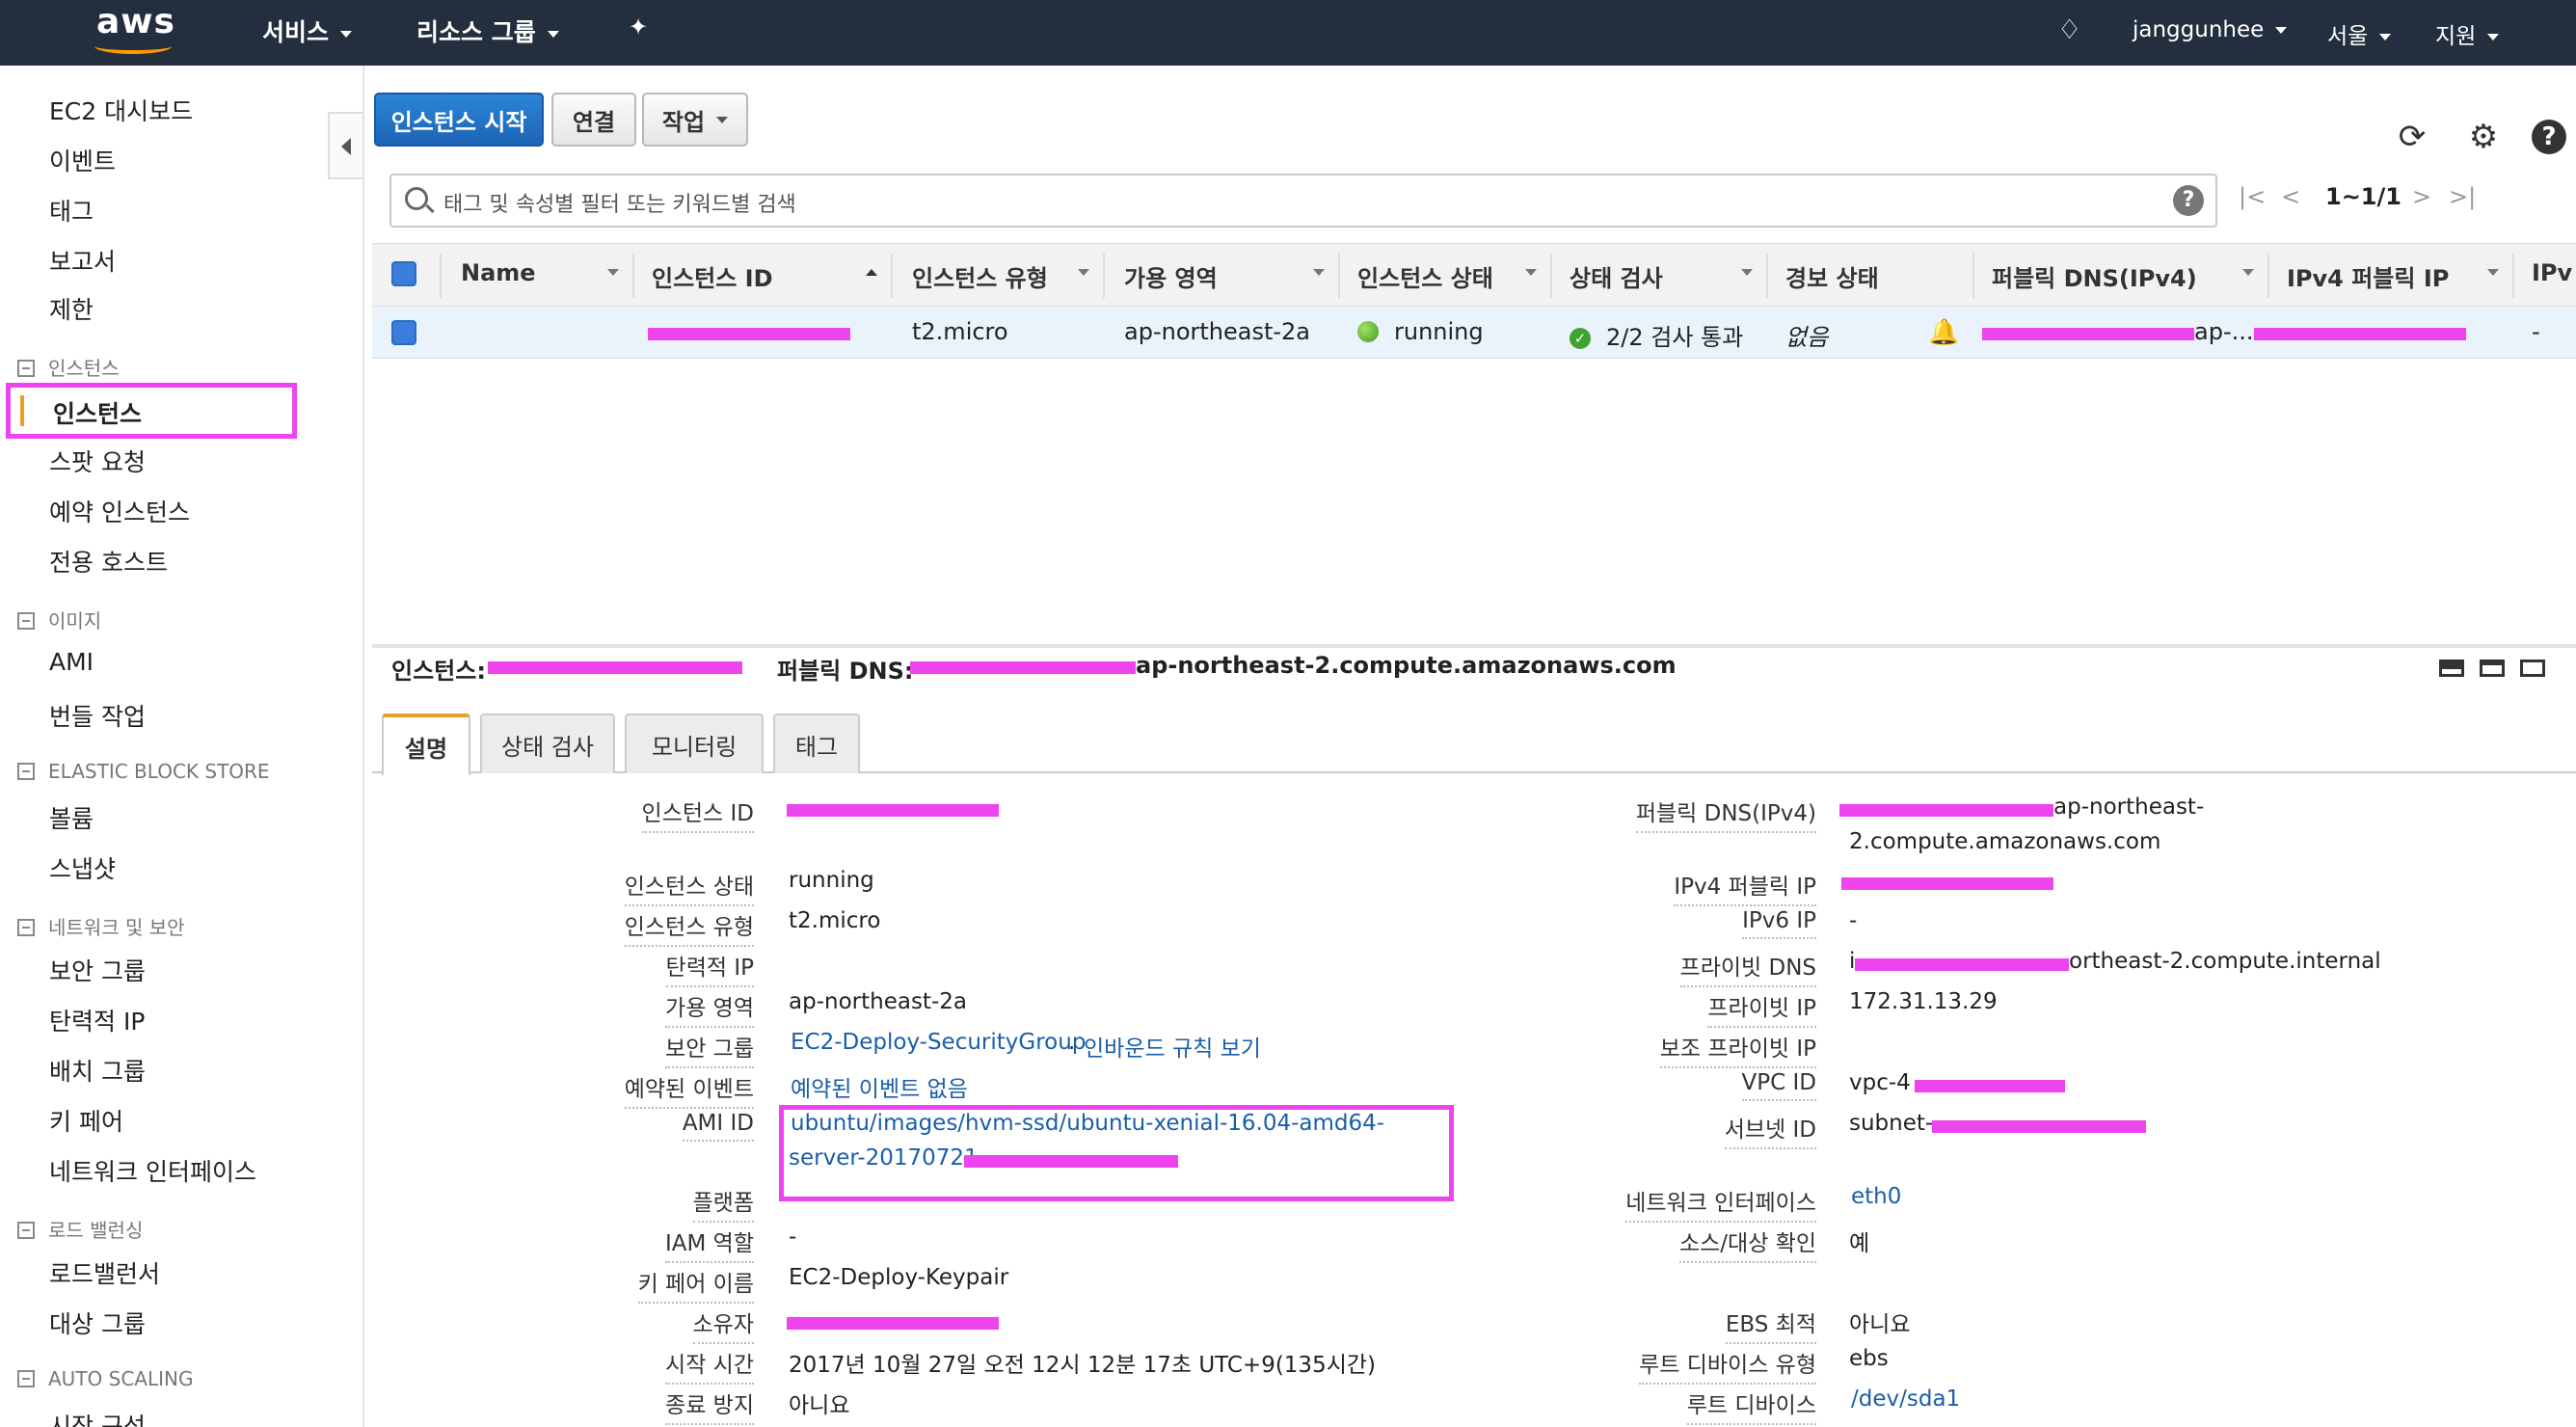 Image resolution: width=2576 pixels, height=1427 pixels. What do you see at coordinates (2069, 29) in the screenshot?
I see `bell-icon: ♢` at bounding box center [2069, 29].